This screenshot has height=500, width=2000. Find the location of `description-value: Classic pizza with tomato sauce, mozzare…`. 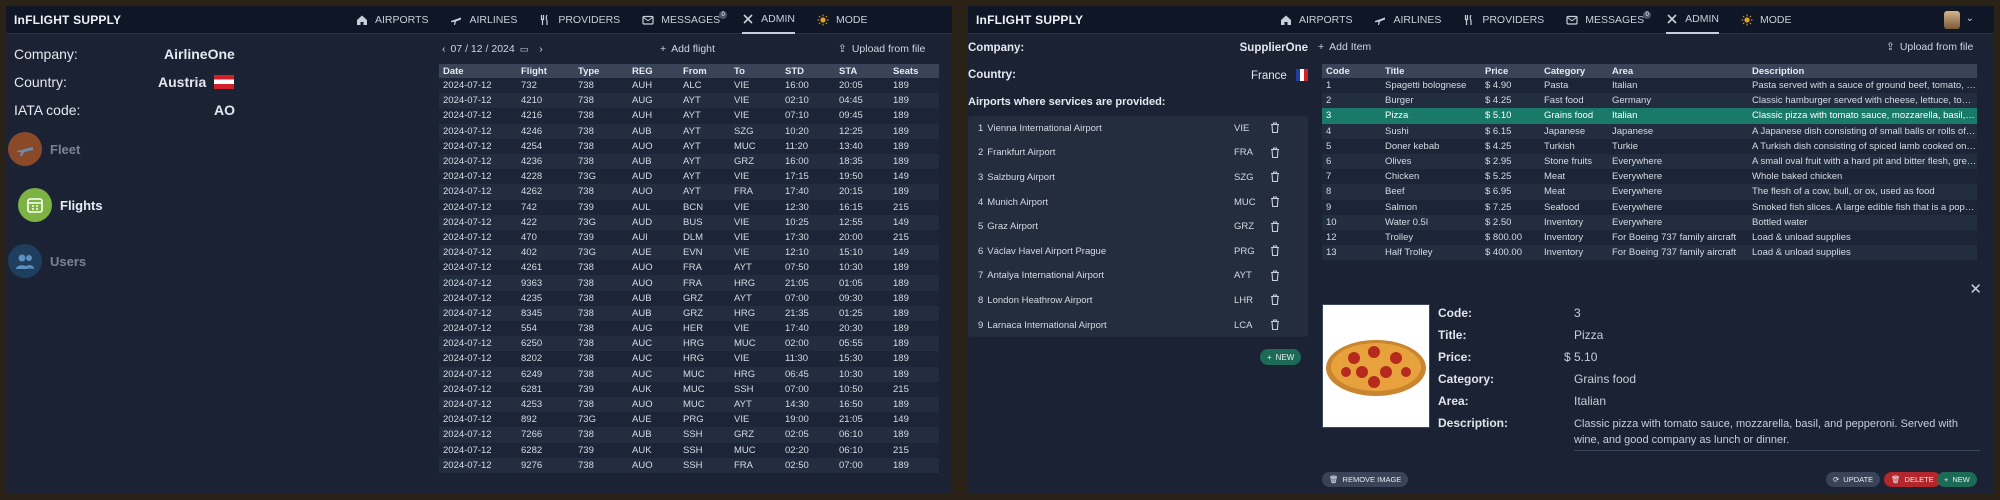

description-value: Classic pizza with tomato sauce, mozzare… is located at coordinates (1774, 432).